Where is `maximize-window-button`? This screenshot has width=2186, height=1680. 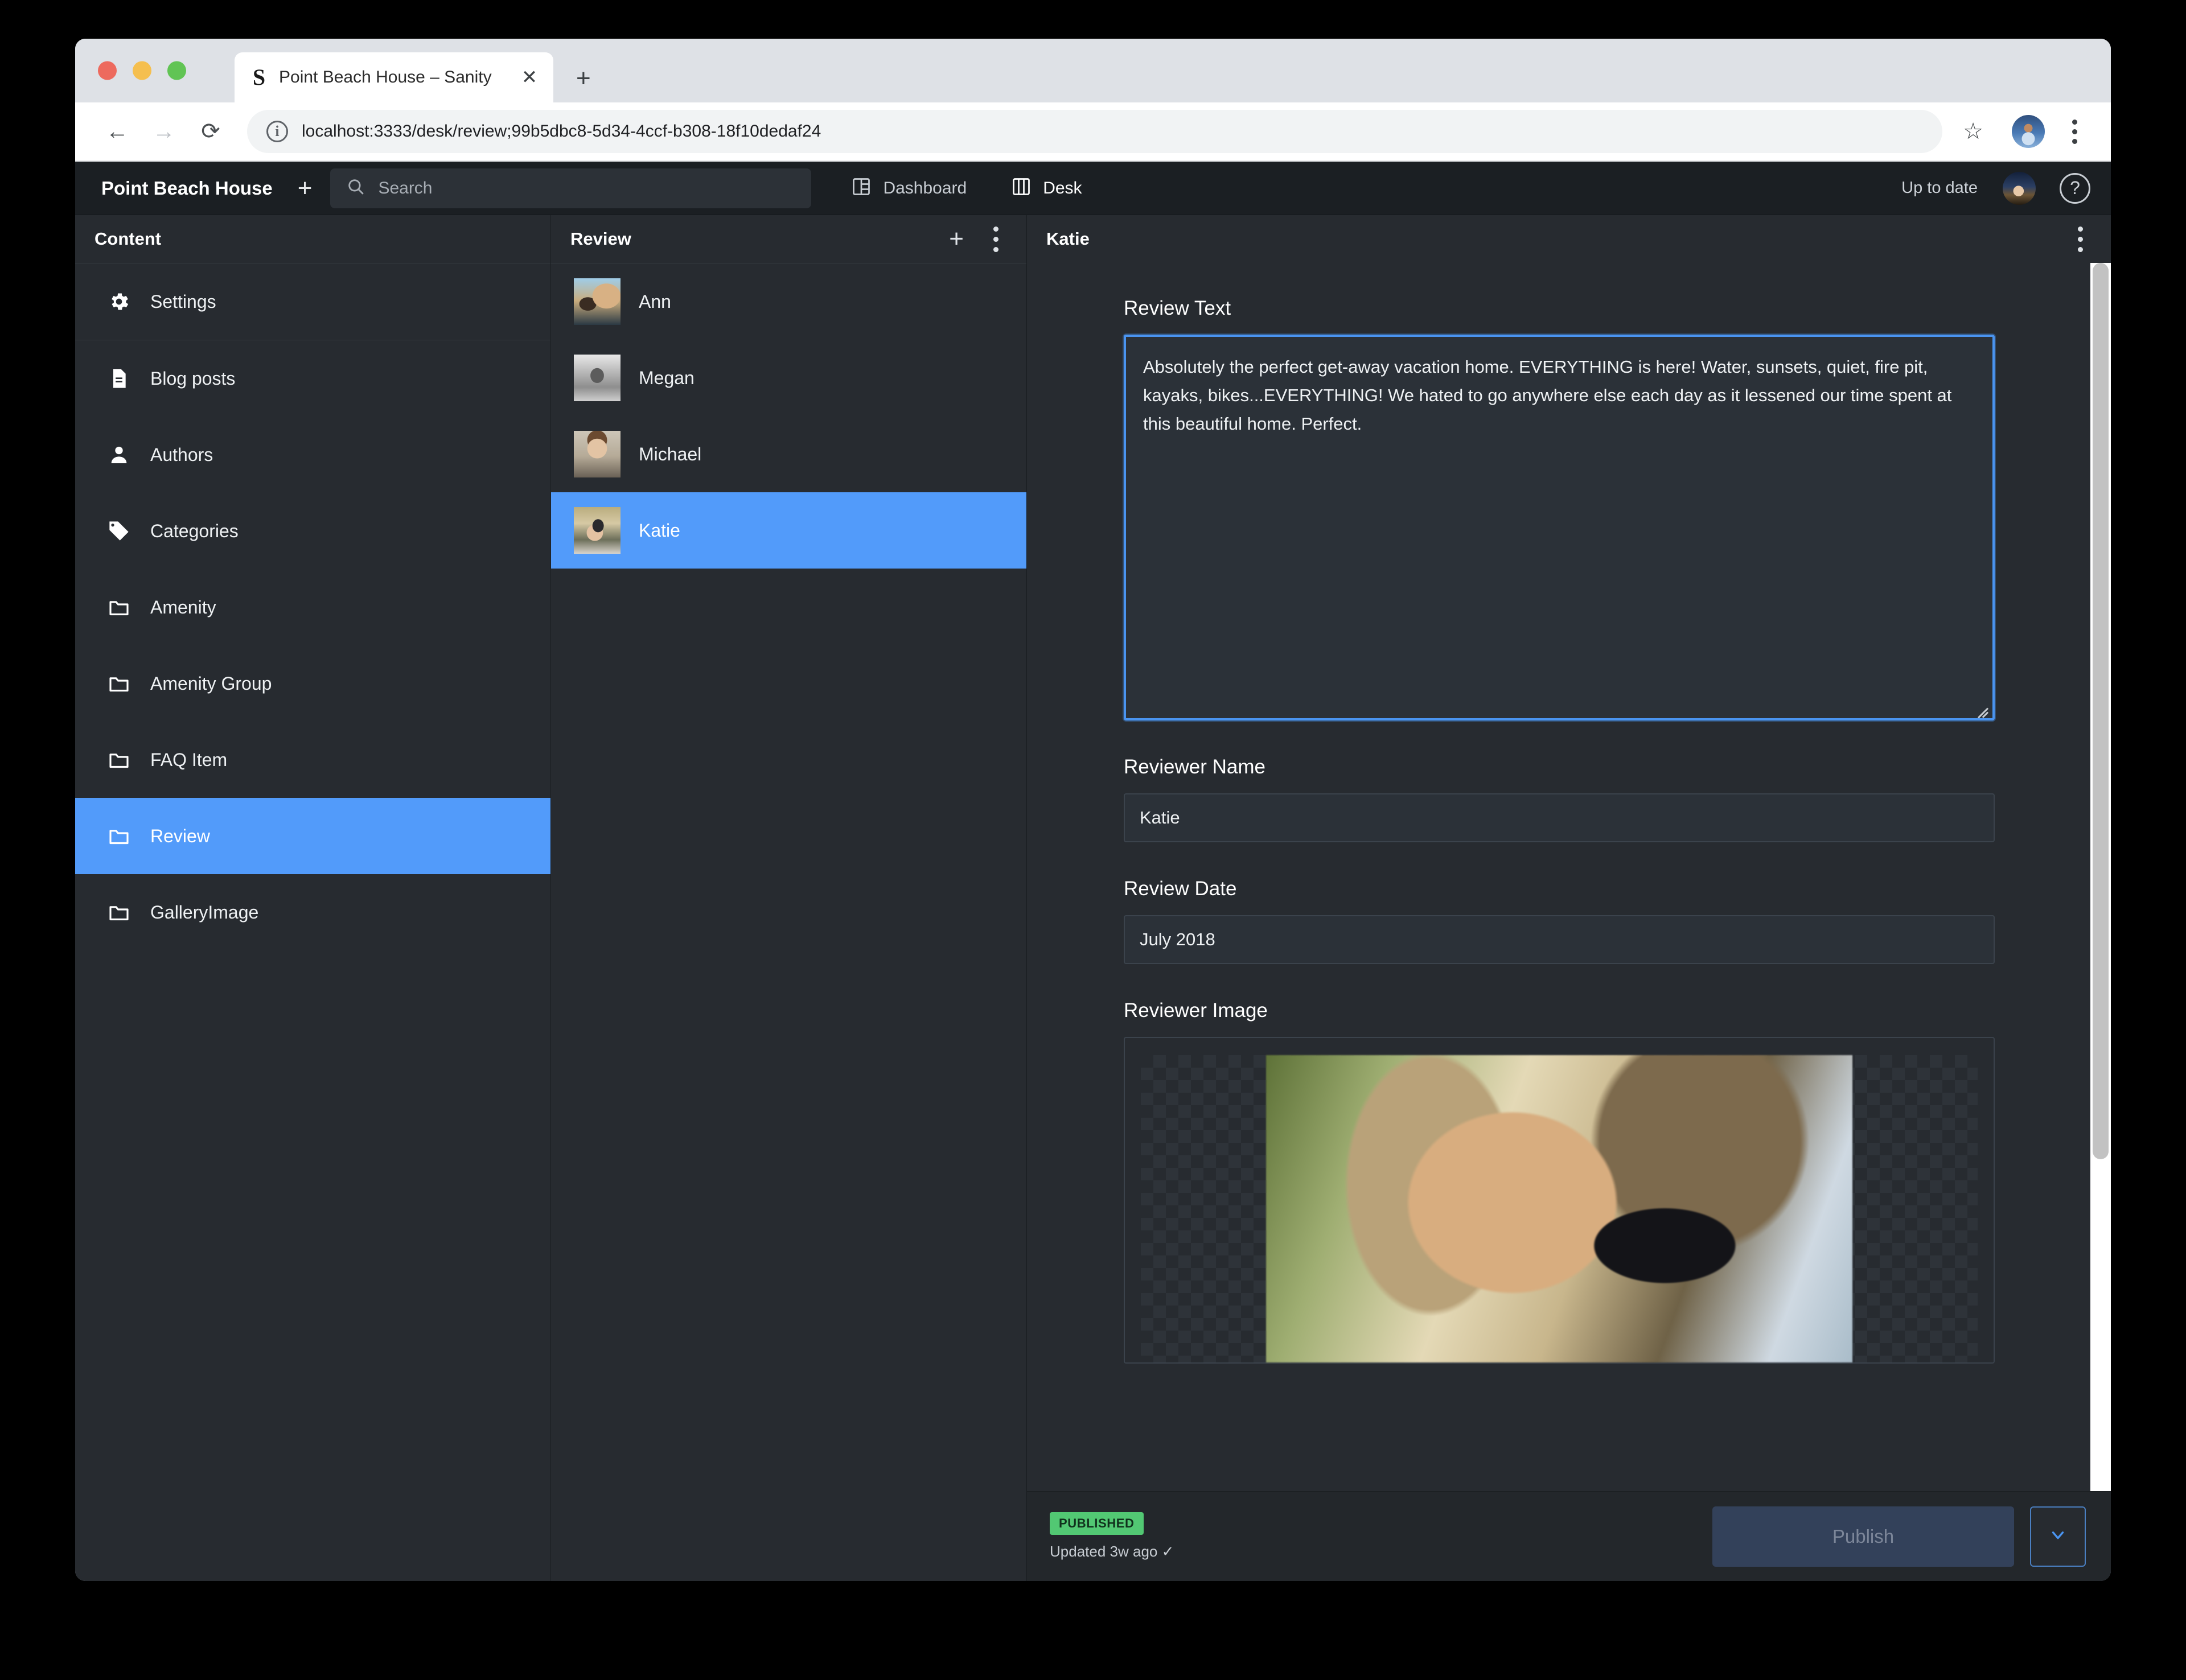
maximize-window-button is located at coordinates (176, 70).